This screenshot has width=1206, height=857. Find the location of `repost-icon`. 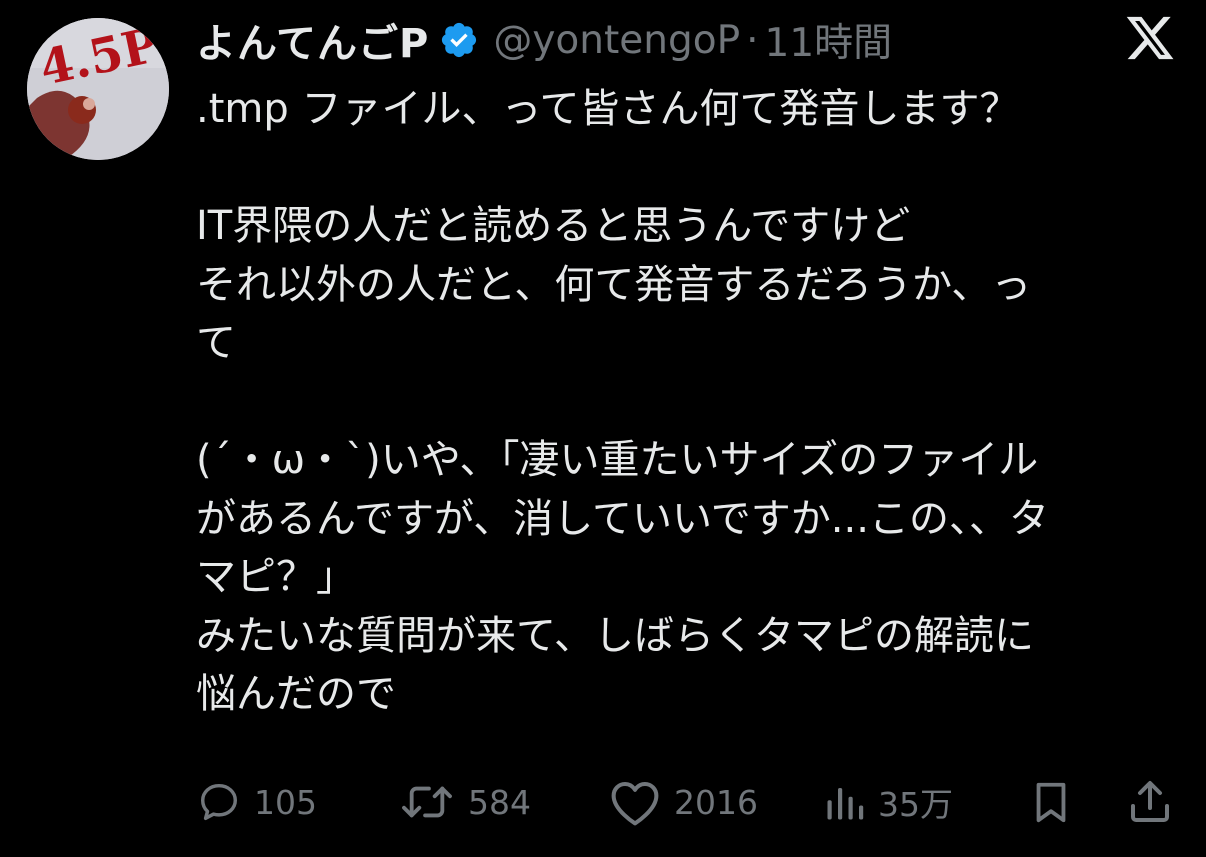

repost-icon is located at coordinates (427, 802).